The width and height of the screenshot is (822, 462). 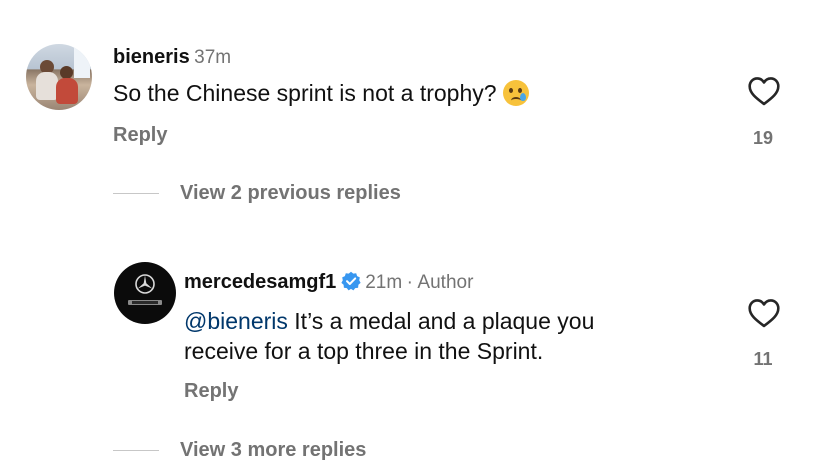 I want to click on reply-header: mercedesamgf1 21m · Author, so click(x=328, y=282).